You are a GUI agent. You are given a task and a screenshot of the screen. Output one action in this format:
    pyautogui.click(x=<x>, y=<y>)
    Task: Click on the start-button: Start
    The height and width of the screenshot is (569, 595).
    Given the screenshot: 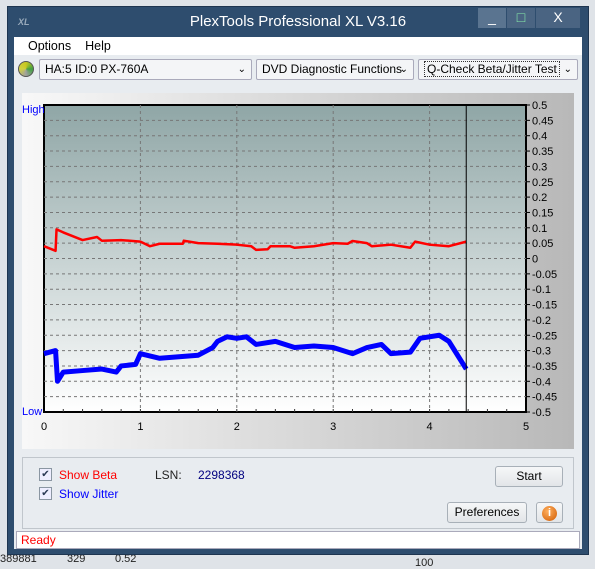 What is the action you would take?
    pyautogui.click(x=529, y=476)
    